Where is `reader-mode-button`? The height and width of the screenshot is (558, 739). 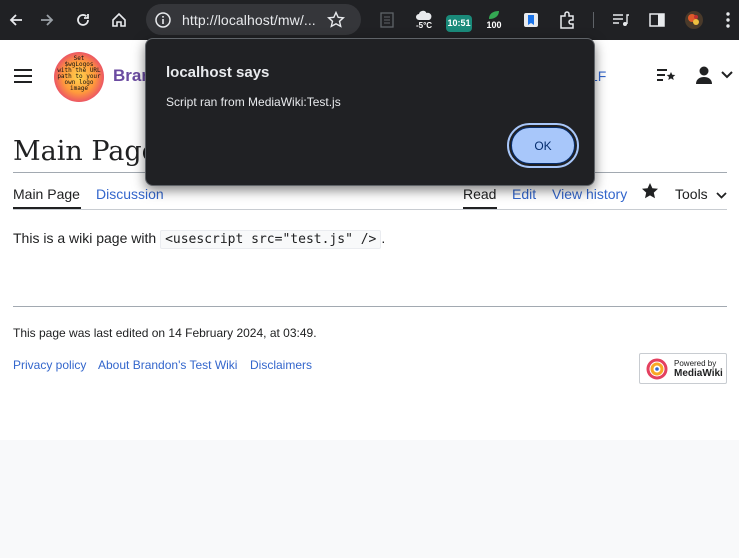
reader-mode-button is located at coordinates (387, 20).